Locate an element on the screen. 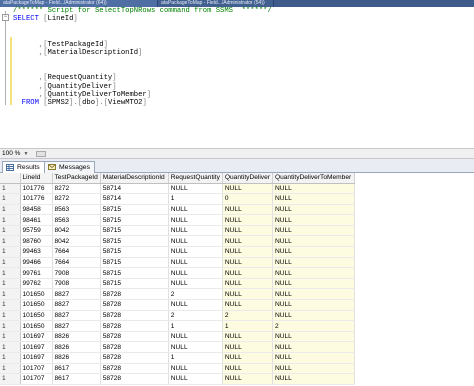  table-cell: 99761 is located at coordinates (36, 273).